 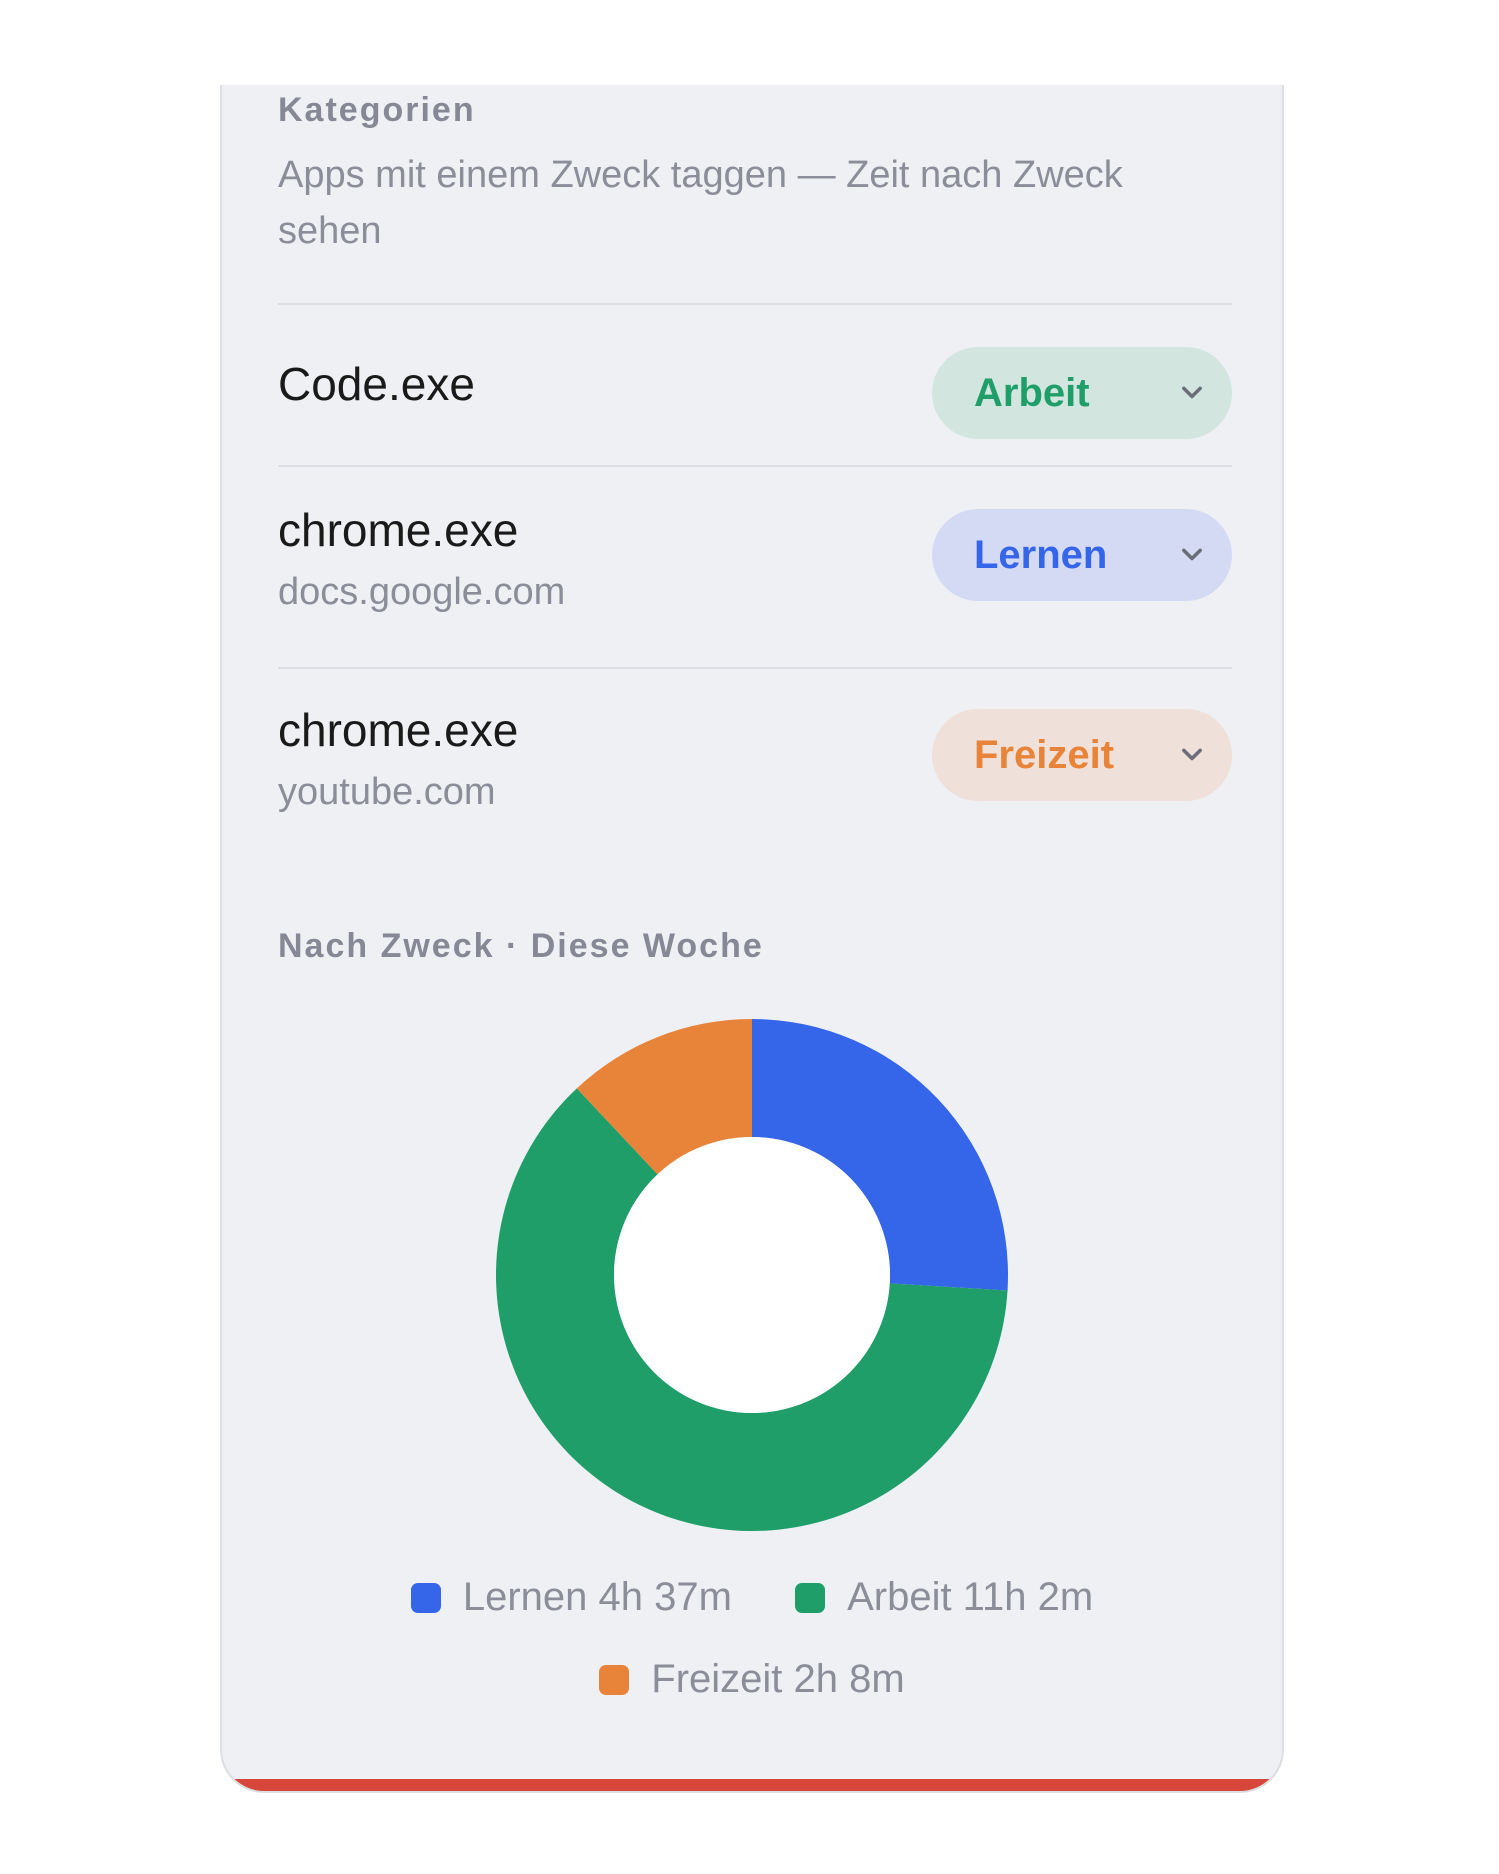 I want to click on legend-label: Lernen 4h 37m, so click(x=597, y=1597).